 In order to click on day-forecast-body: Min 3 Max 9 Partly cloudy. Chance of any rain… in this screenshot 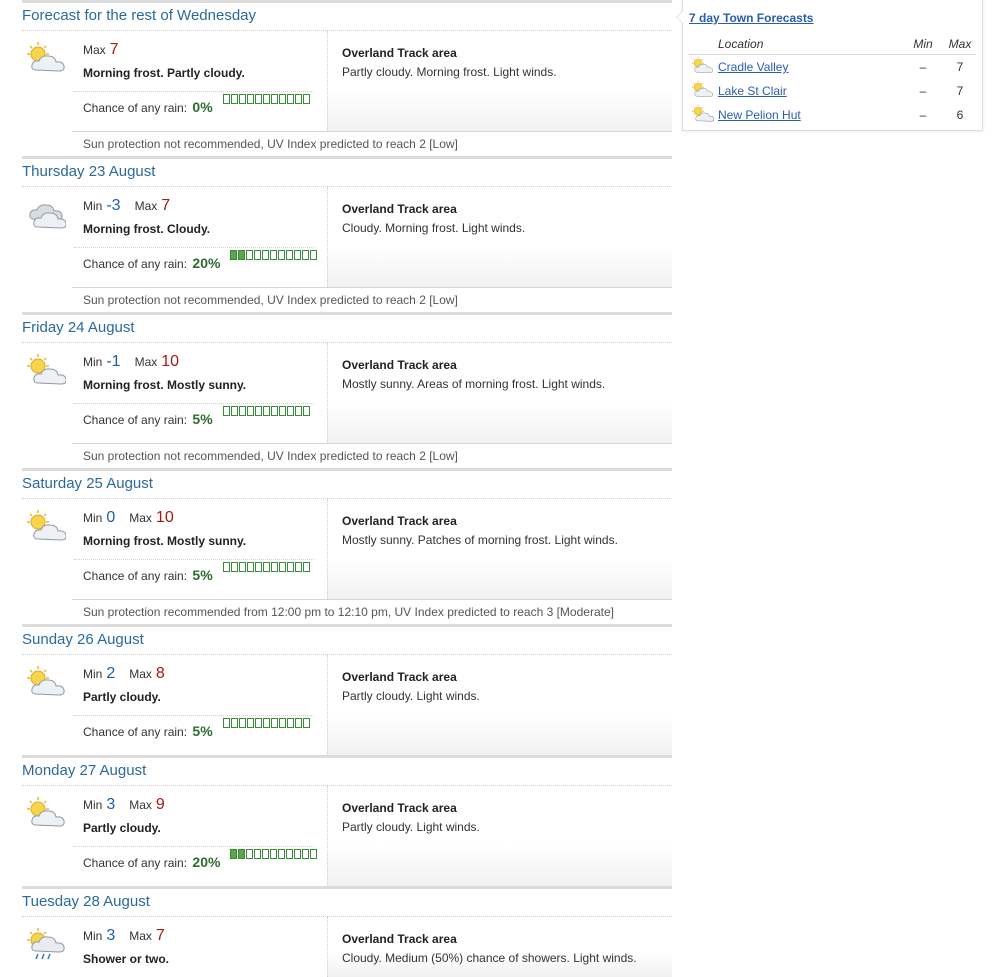, I will do `click(347, 836)`.